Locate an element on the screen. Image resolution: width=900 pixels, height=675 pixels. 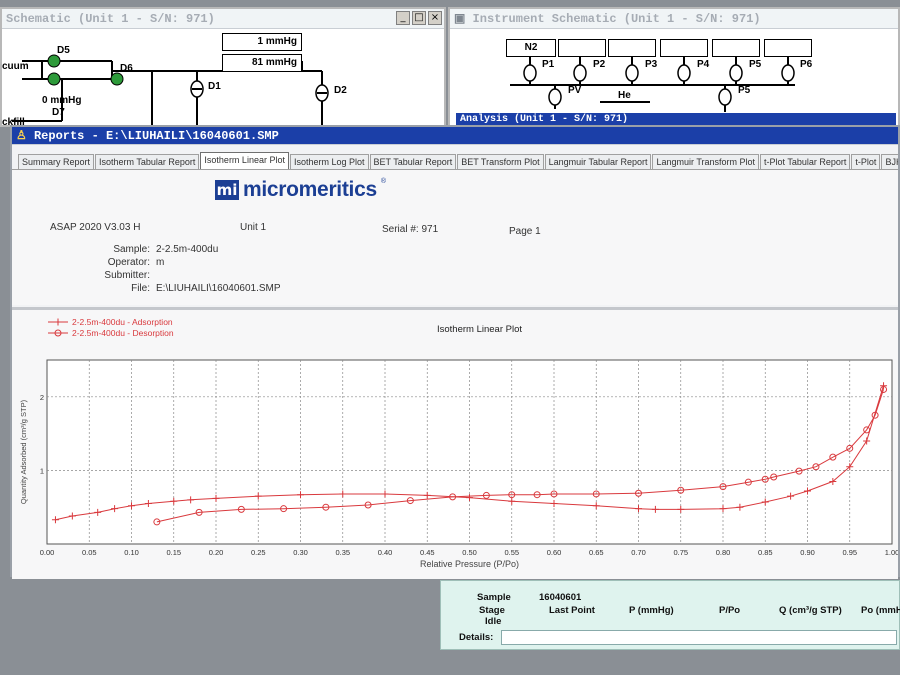
port-label-p4: P4 is located at coordinates (703, 64).